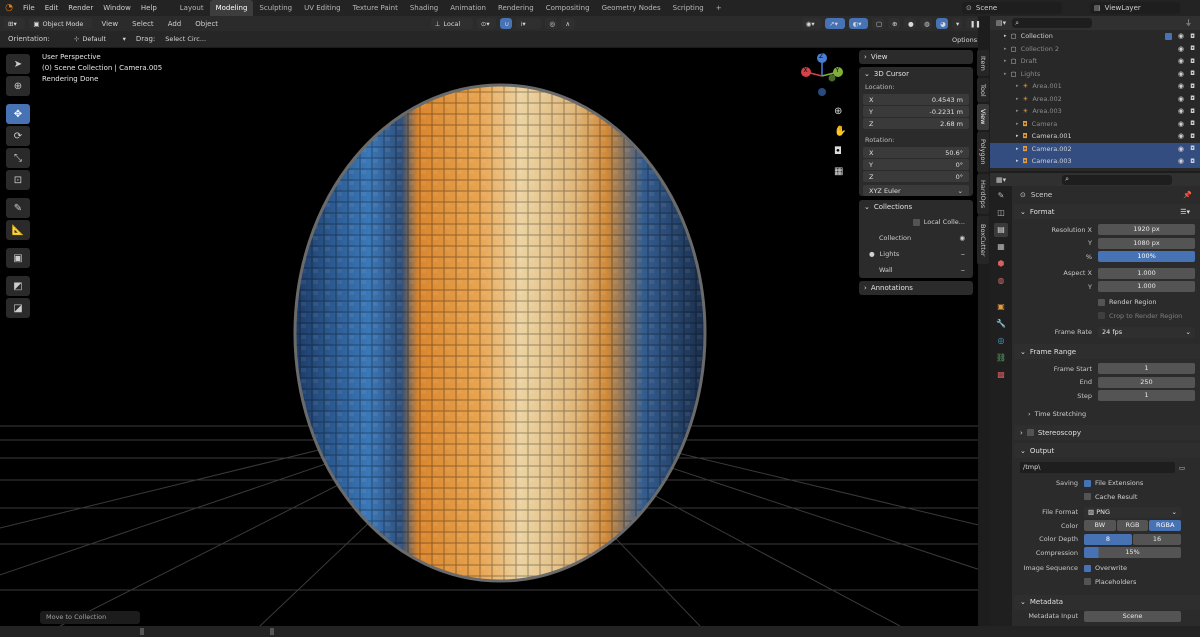  I want to click on outliner-search-input: ⌕, so click(1052, 23).